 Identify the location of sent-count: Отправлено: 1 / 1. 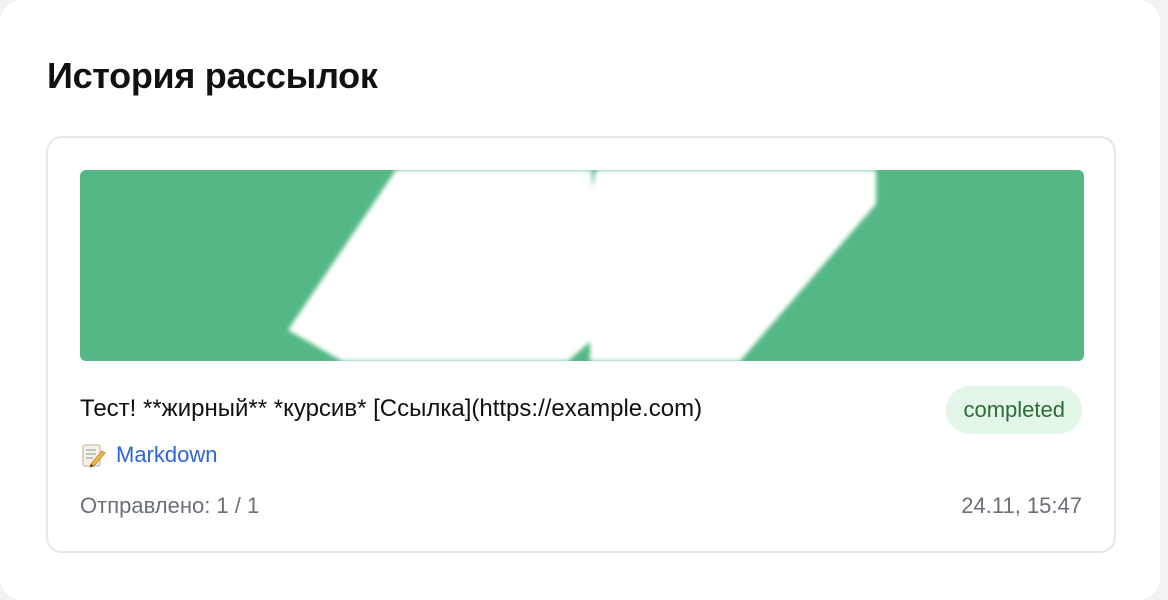
(170, 505).